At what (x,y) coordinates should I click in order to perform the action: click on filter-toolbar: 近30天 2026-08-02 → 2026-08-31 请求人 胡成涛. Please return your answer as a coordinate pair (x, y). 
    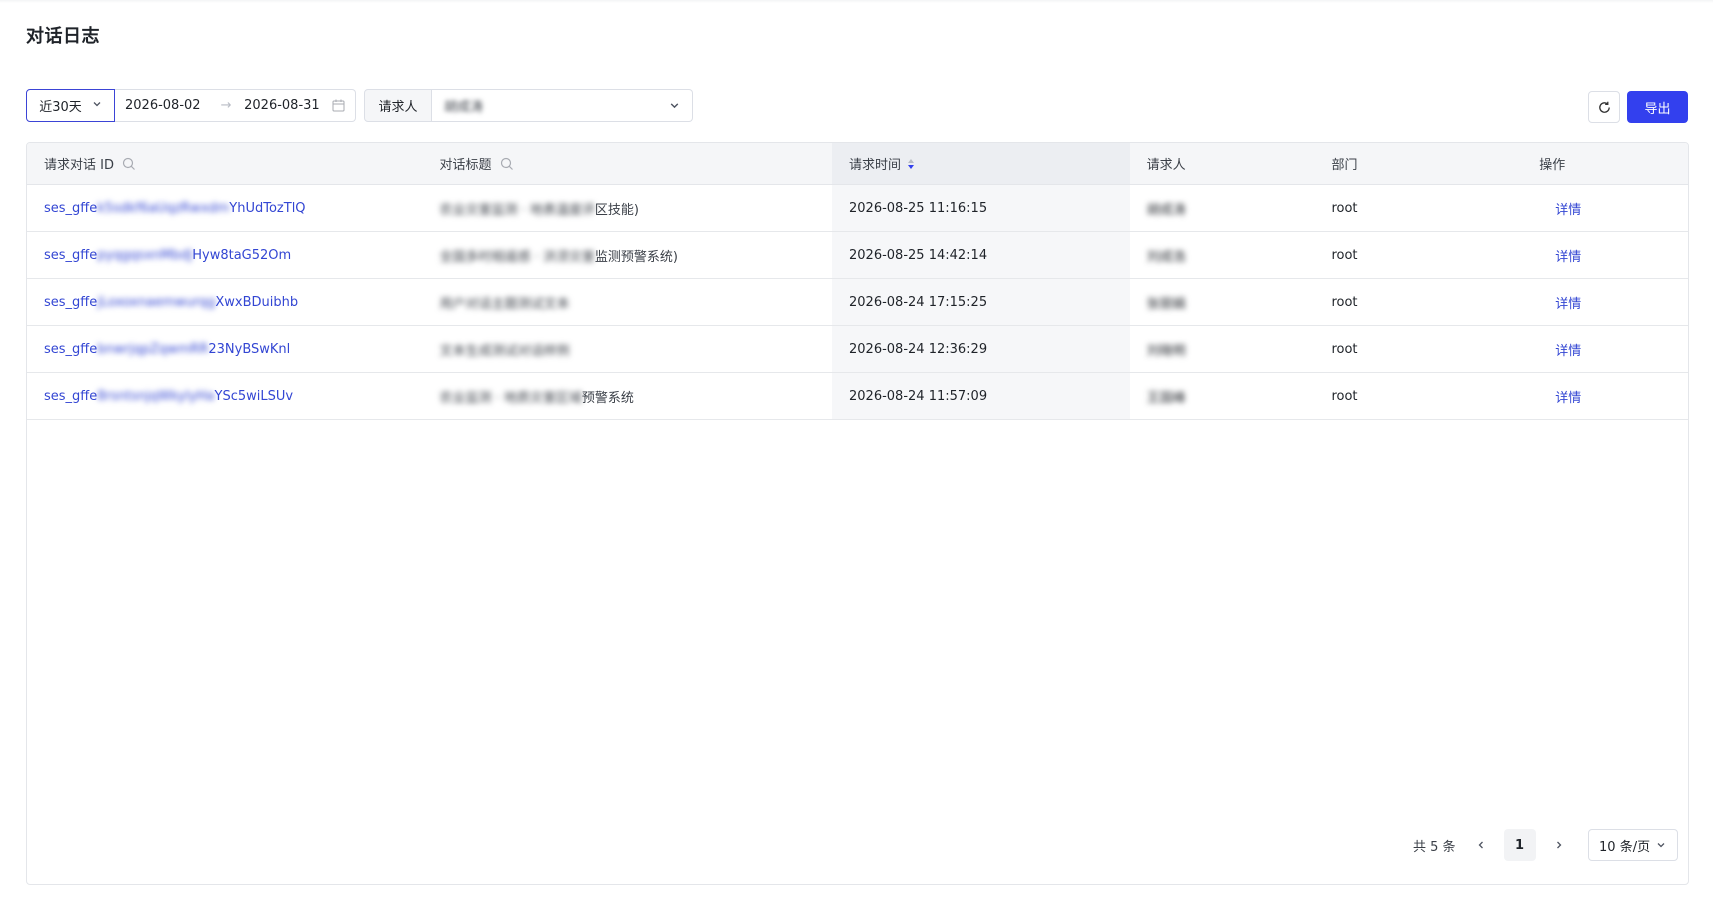
    Looking at the image, I should click on (359, 105).